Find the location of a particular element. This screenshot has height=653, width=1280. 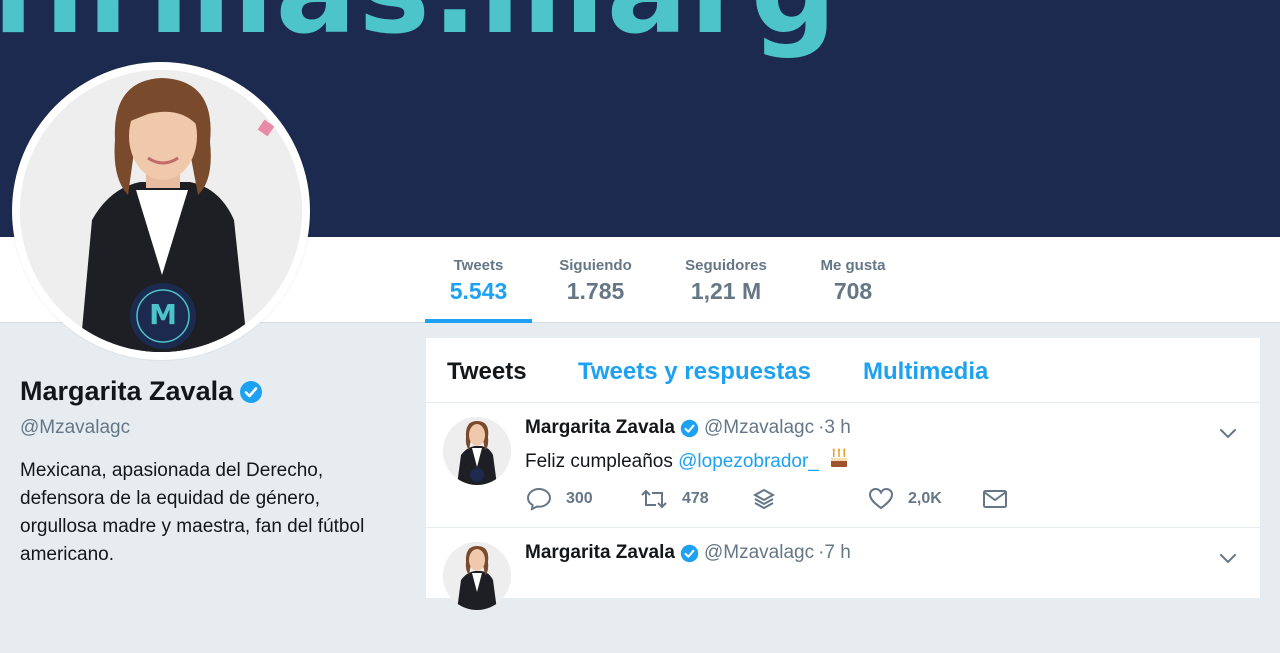

timeline-tabs: Tweets Tweets y respuestas Multimedia is located at coordinates (843, 370).